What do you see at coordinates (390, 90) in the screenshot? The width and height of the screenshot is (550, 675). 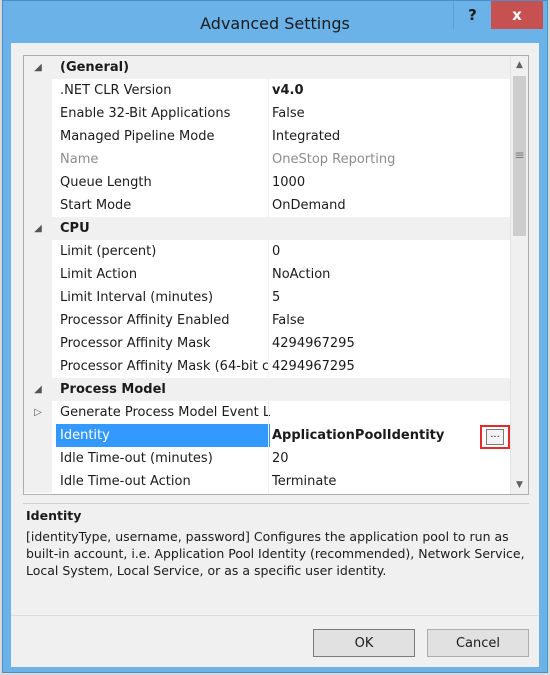 I see `property-value: v4.0` at bounding box center [390, 90].